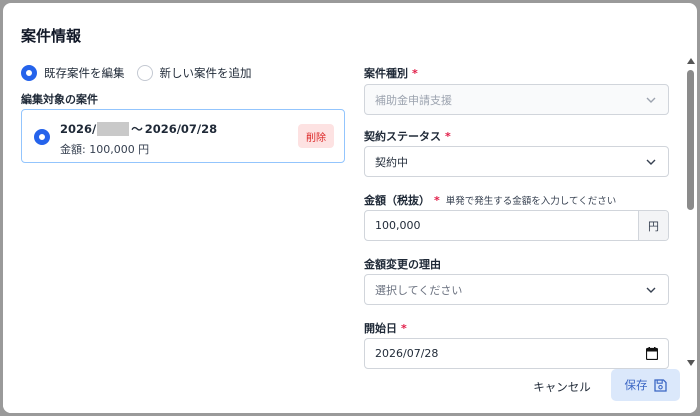 The height and width of the screenshot is (416, 700). What do you see at coordinates (84, 73) in the screenshot?
I see `mode-option-label: 既存案件を編集` at bounding box center [84, 73].